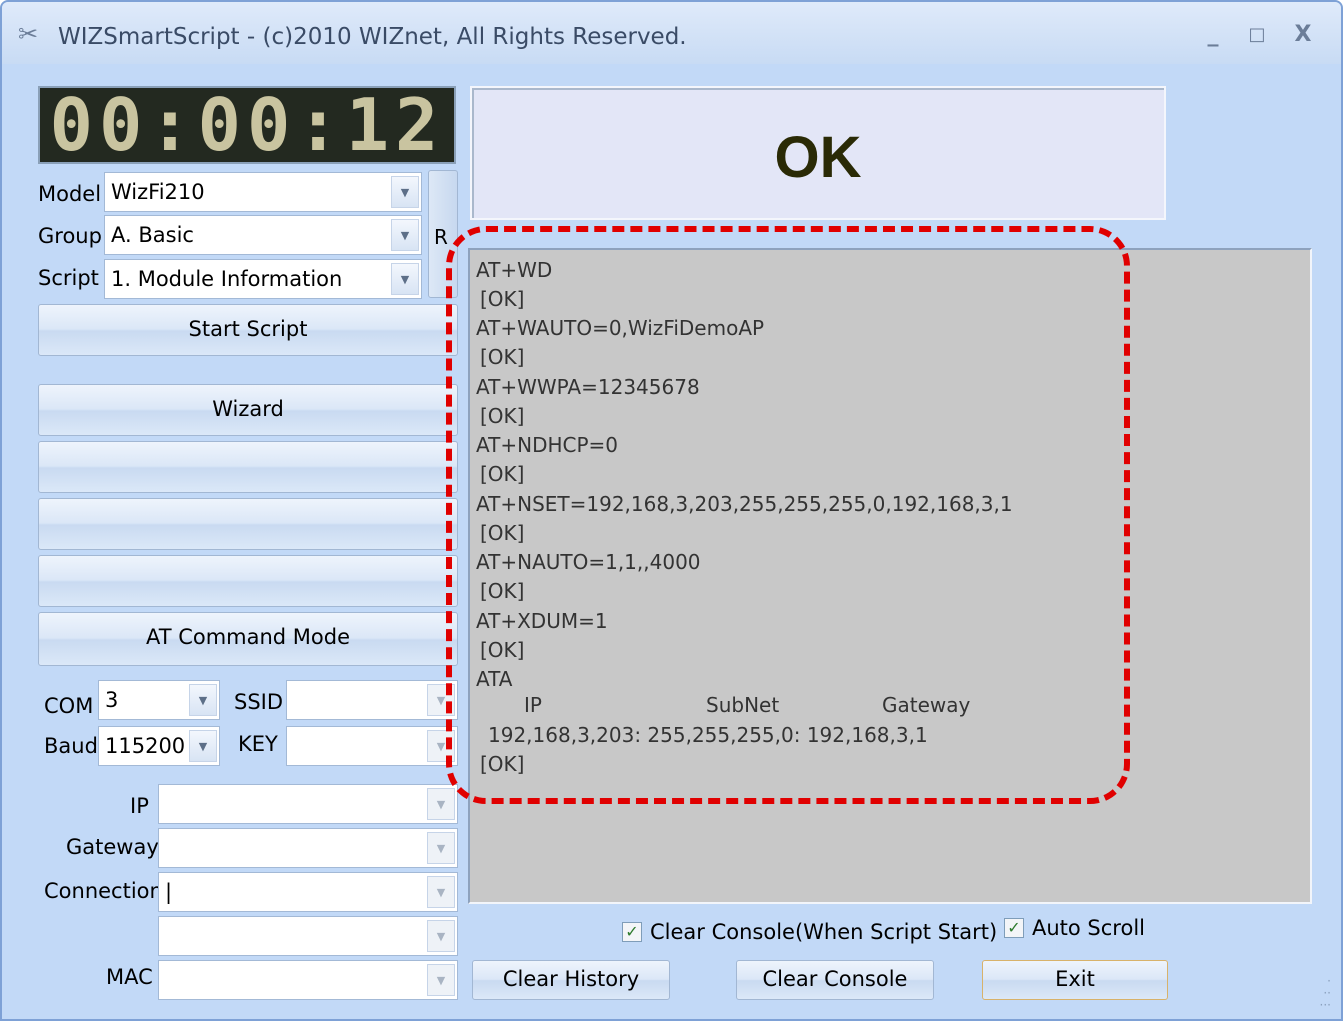 Image resolution: width=1343 pixels, height=1021 pixels. I want to click on clear-console-label: Clear Console, so click(835, 979).